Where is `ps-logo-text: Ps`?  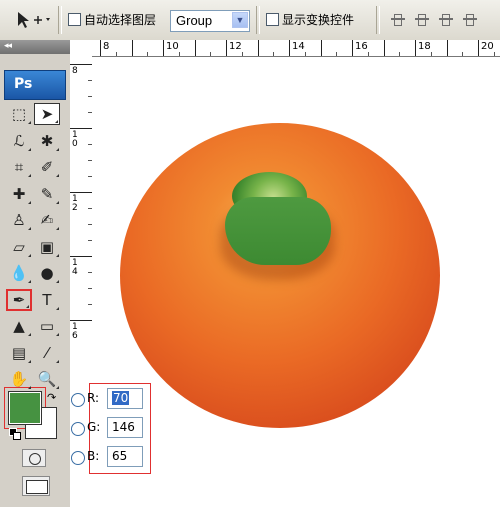 ps-logo-text: Ps is located at coordinates (23, 84).